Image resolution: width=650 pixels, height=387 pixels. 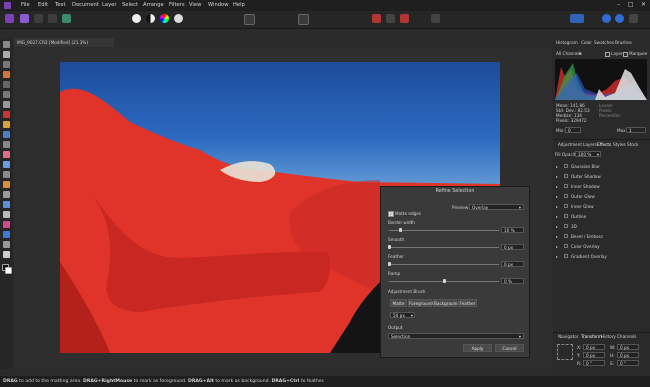 I want to click on tab-swatches: Swatches, so click(x=604, y=42).